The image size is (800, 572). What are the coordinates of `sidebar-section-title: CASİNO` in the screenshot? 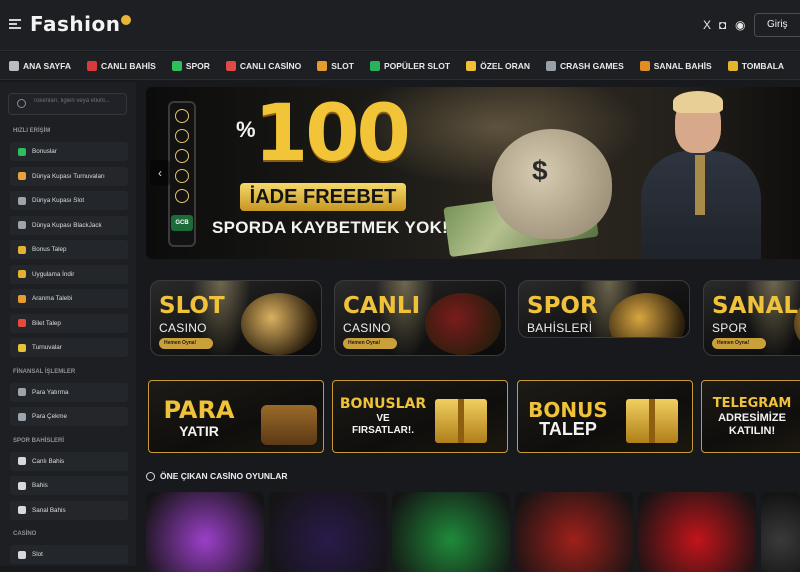 It's located at (25, 534).